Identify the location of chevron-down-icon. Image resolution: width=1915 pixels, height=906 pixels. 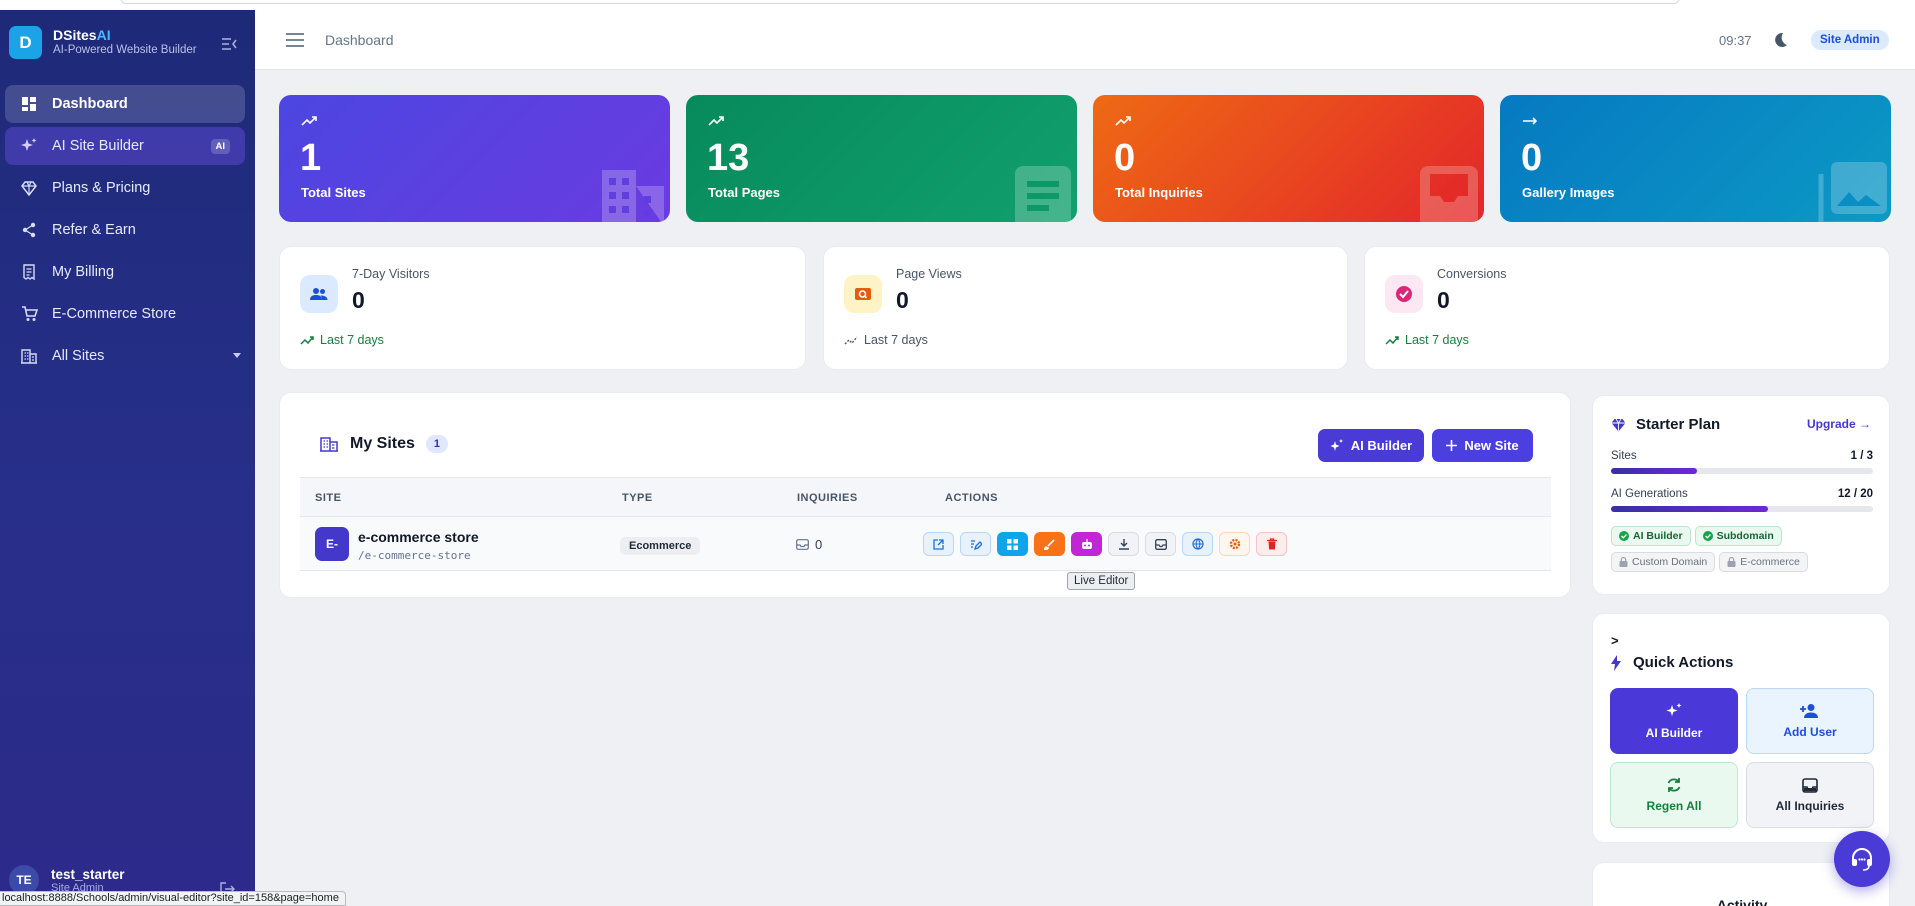
(237, 355).